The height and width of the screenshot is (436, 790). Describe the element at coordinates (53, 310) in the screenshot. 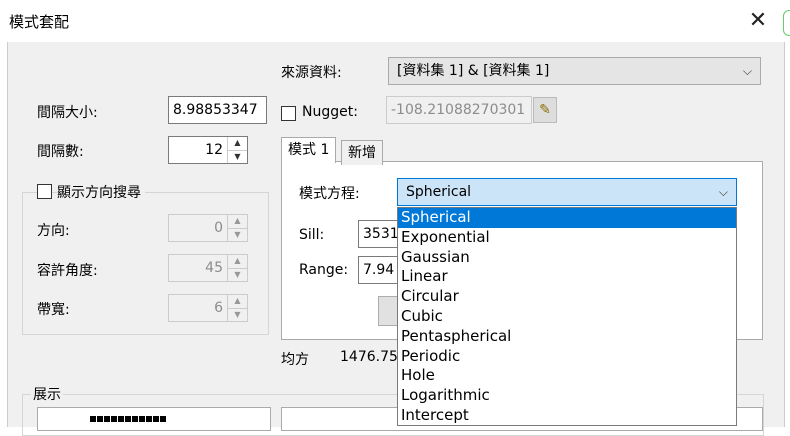

I see `bandwidth-label: 帶寬:` at that location.